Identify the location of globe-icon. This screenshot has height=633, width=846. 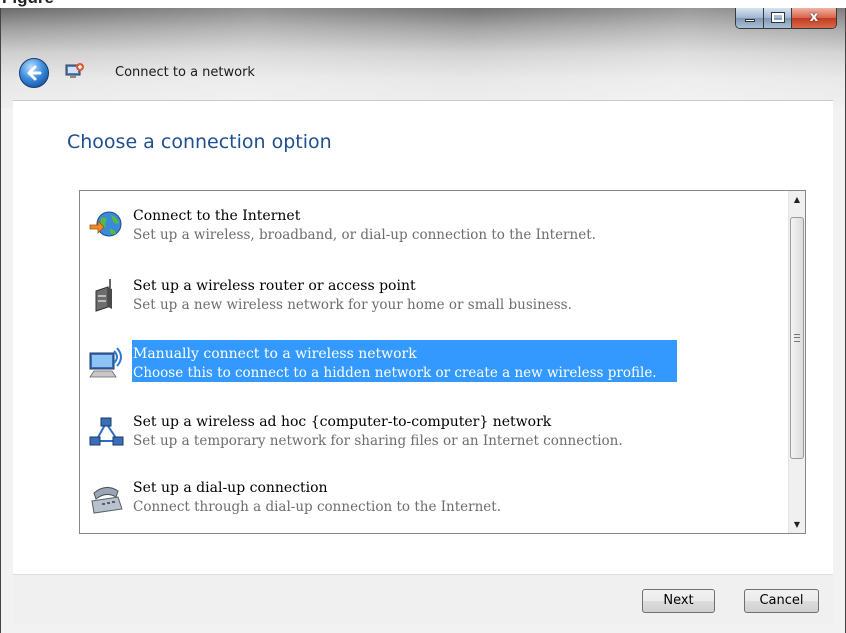
(105, 224).